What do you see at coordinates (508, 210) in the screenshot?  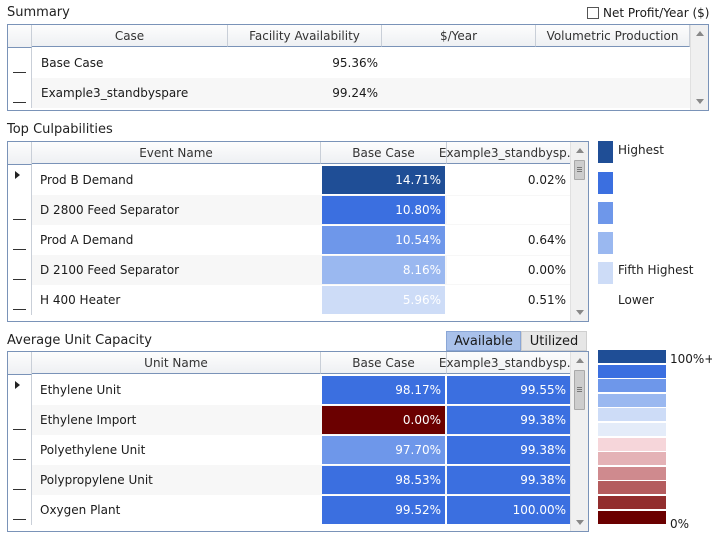 I see `example3-cell` at bounding box center [508, 210].